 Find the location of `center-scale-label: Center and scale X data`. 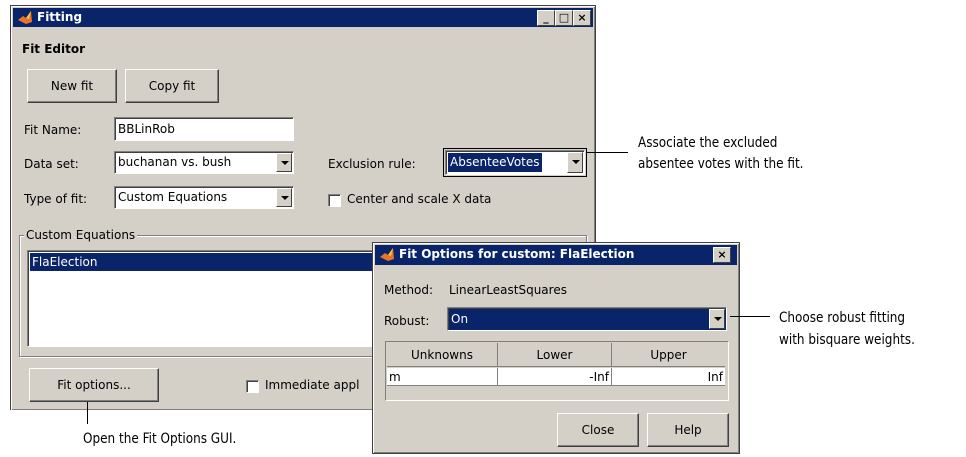

center-scale-label: Center and scale X data is located at coordinates (419, 199).